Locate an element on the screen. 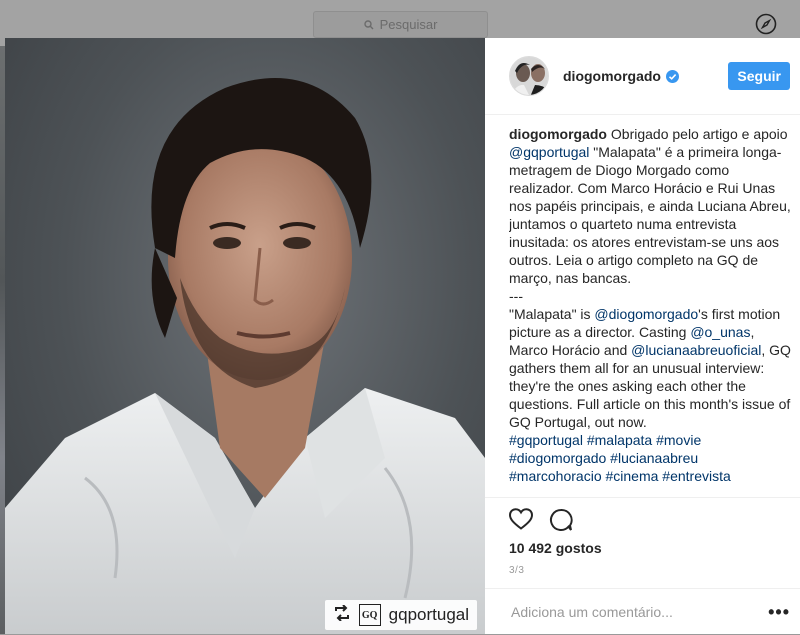 The width and height of the screenshot is (800, 635). verified-badge-icon is located at coordinates (672, 76).